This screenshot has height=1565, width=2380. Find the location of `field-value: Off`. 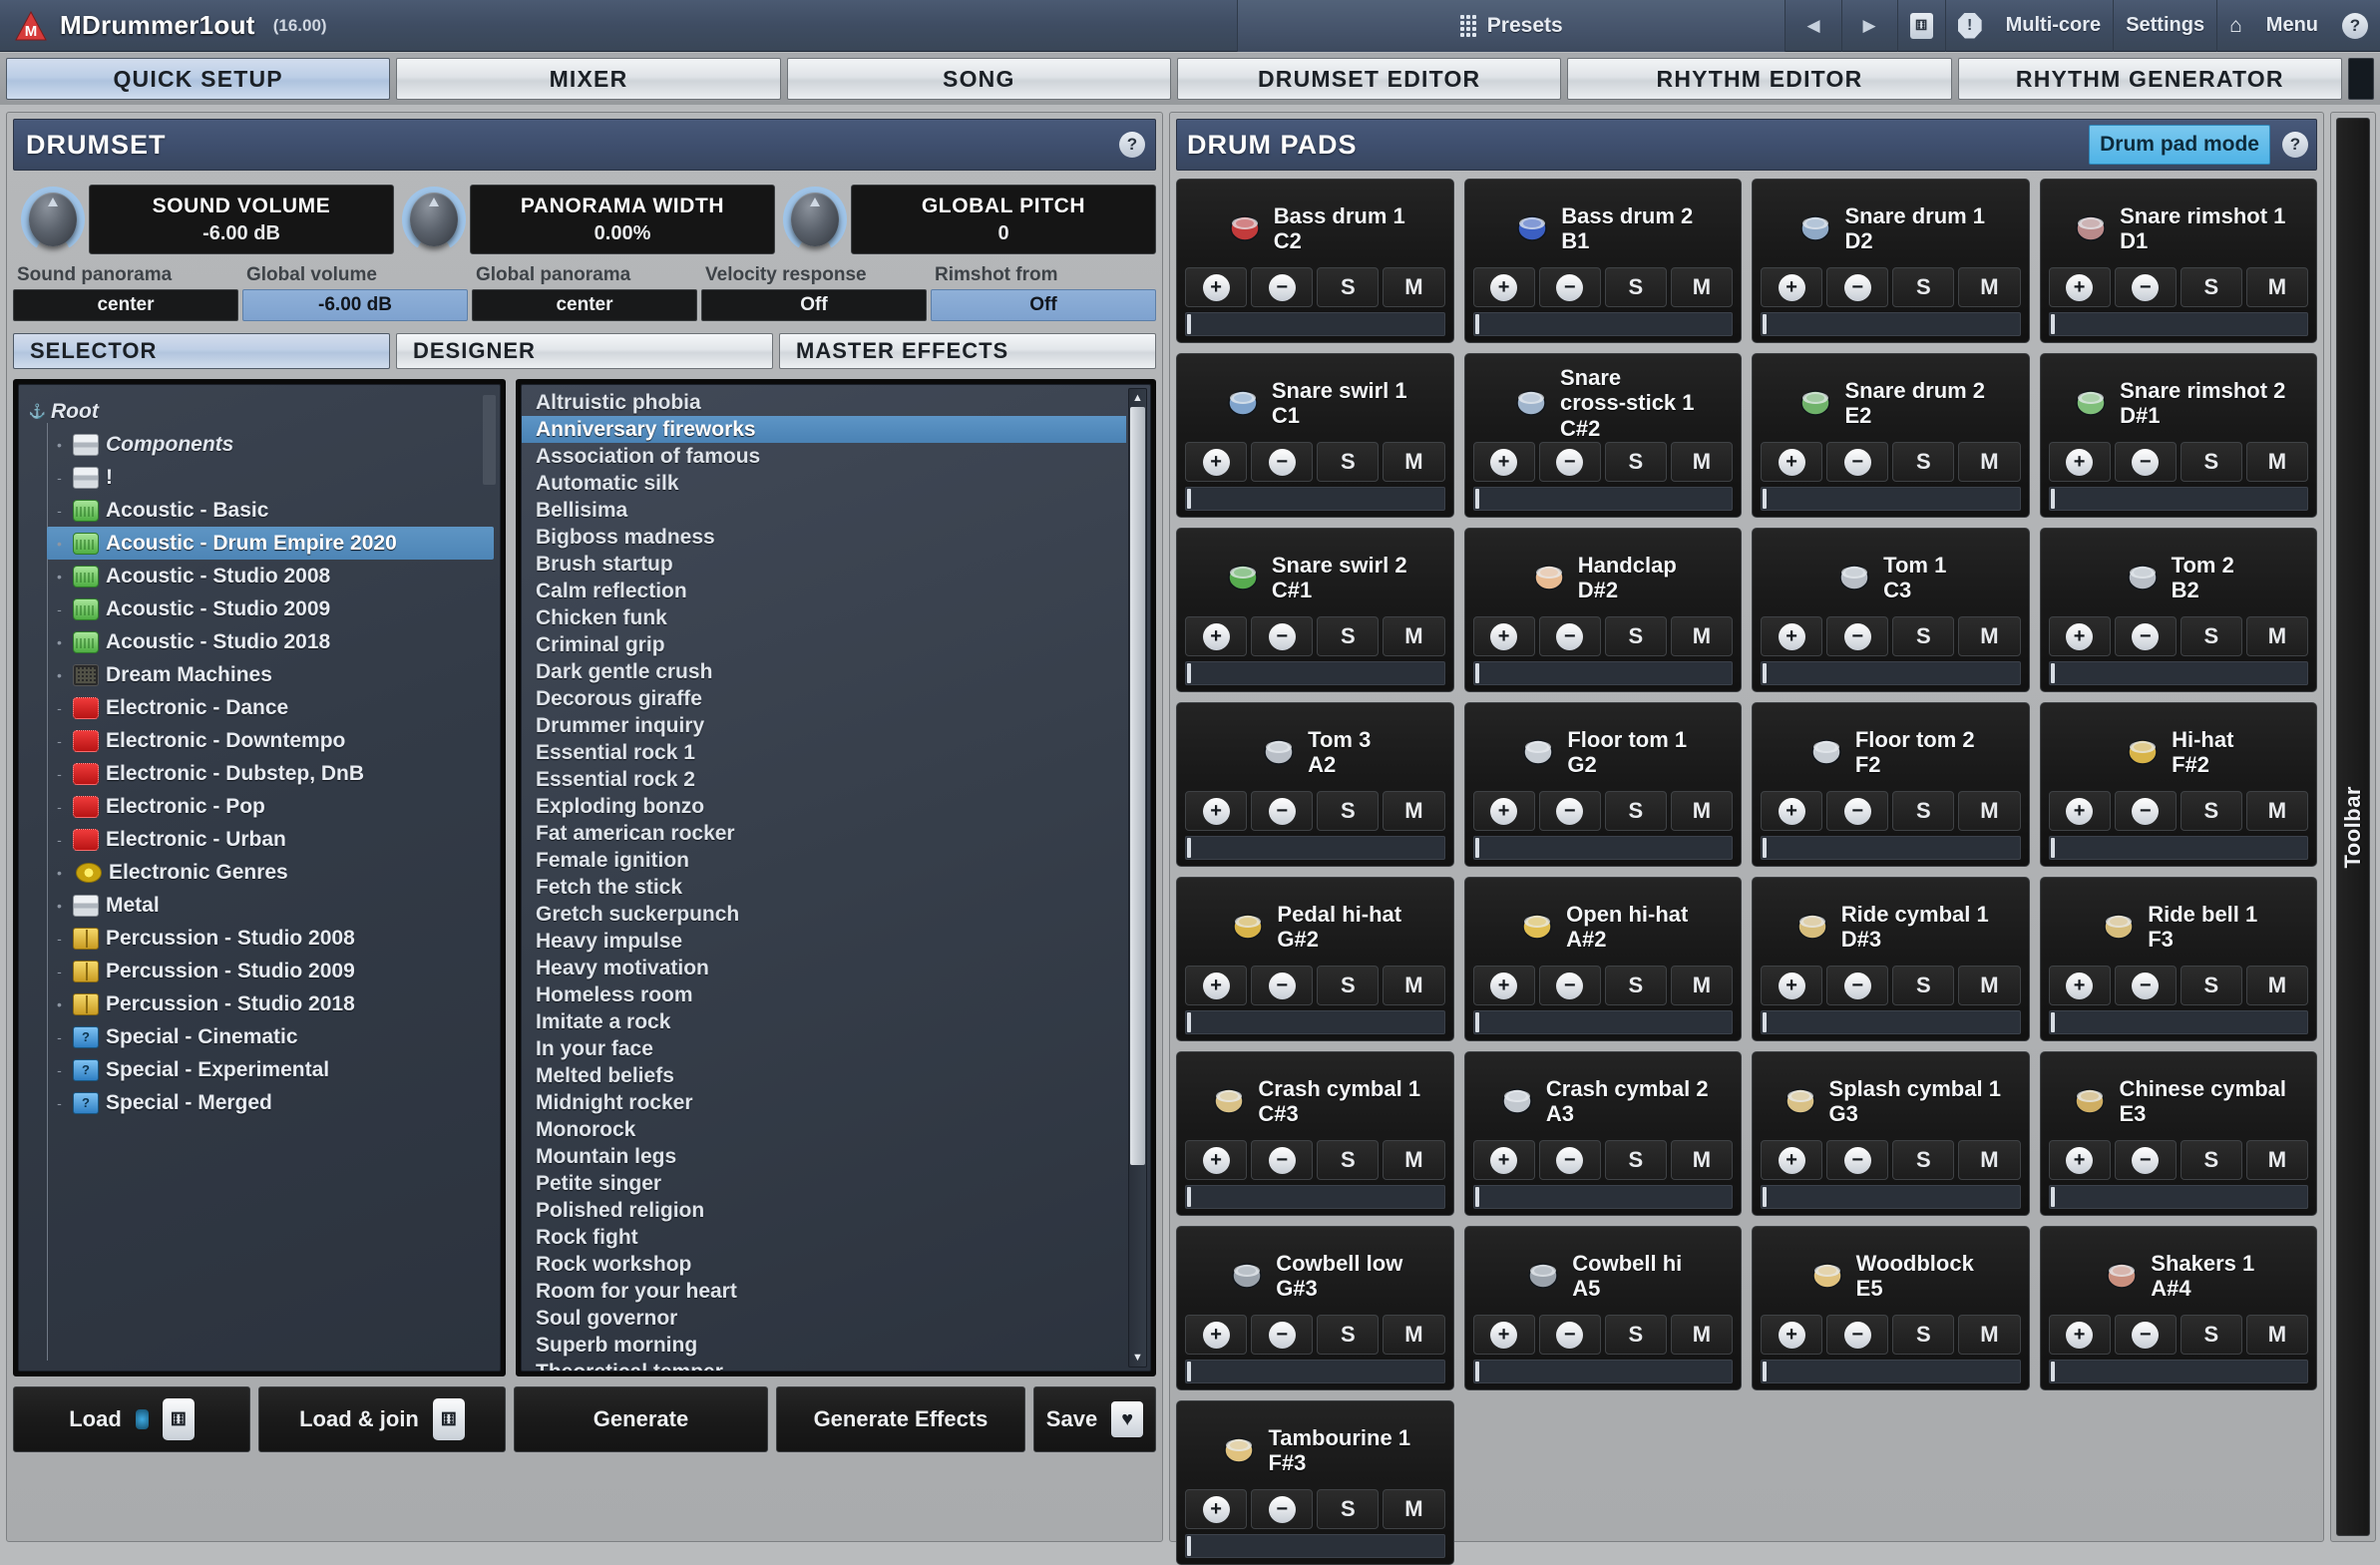

field-value: Off is located at coordinates (814, 305).